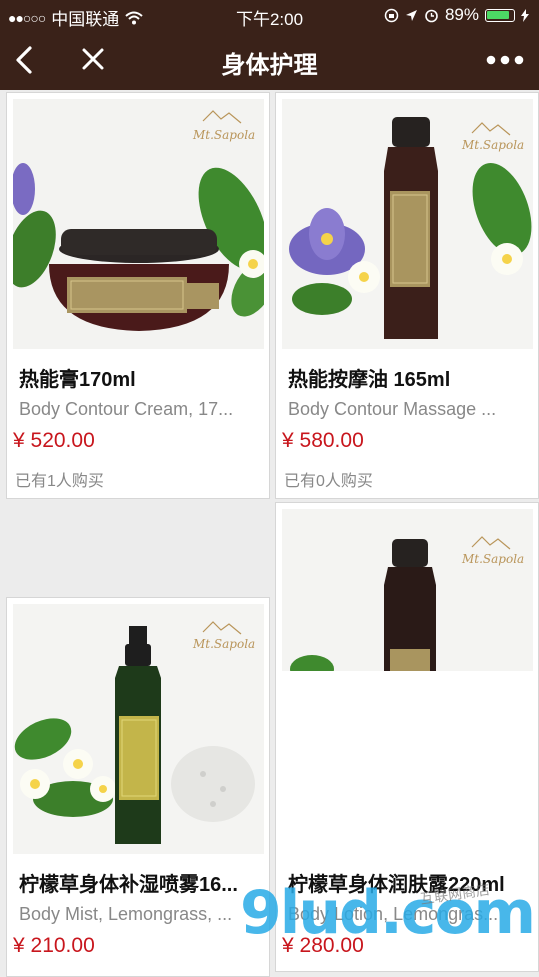 The height and width of the screenshot is (977, 539). Describe the element at coordinates (139, 377) in the screenshot. I see `product-name: 热能膏170ml` at that location.